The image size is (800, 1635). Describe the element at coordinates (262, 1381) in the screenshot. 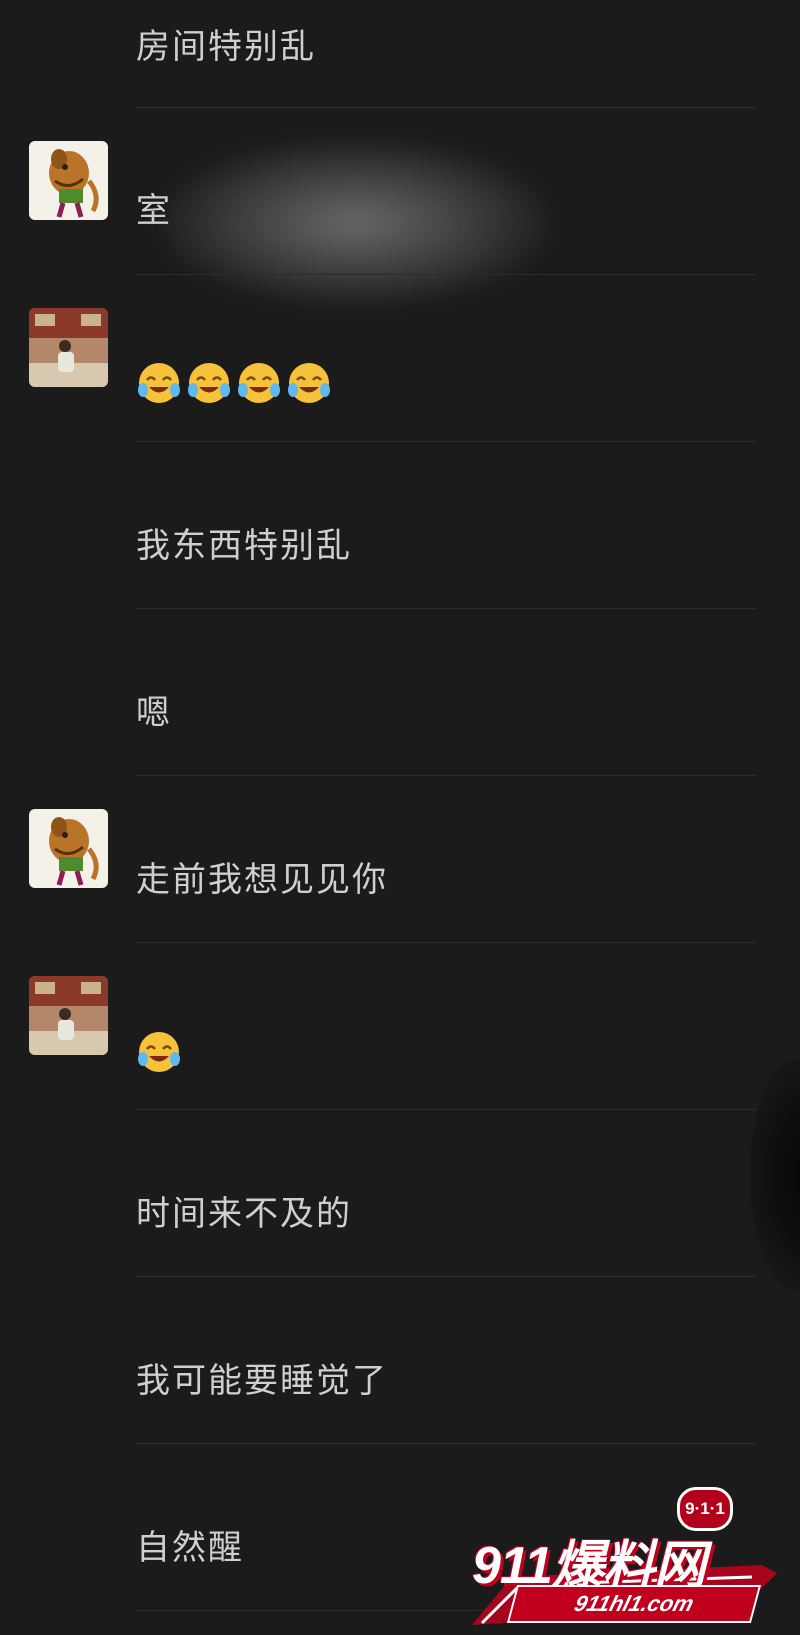

I see `message-text: 我可能要睡觉了` at that location.